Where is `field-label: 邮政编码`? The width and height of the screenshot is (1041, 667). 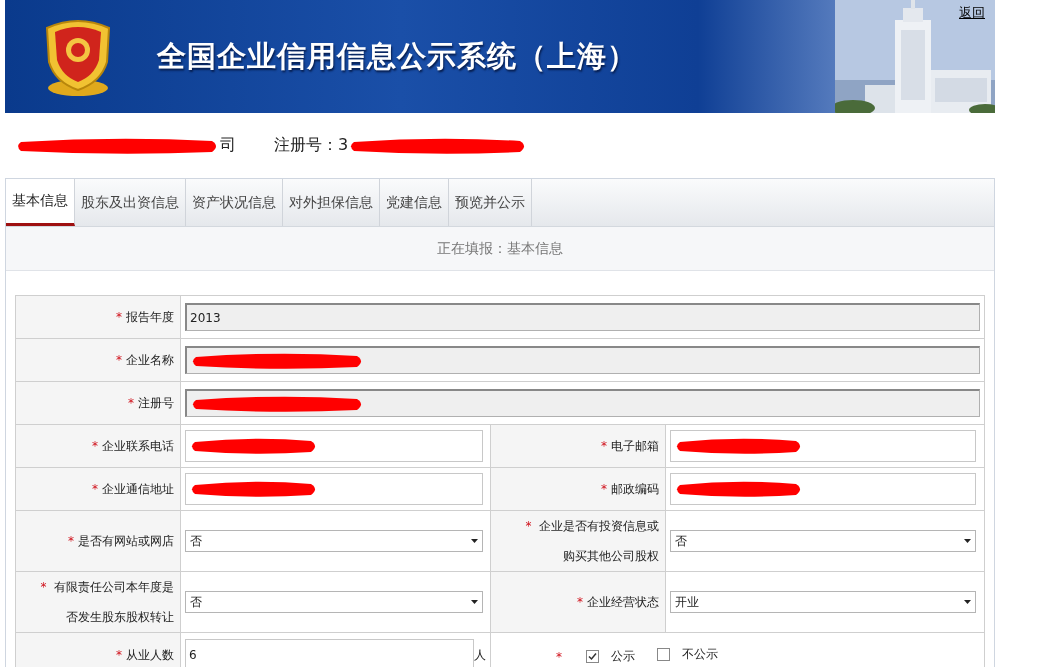 field-label: 邮政编码 is located at coordinates (635, 489).